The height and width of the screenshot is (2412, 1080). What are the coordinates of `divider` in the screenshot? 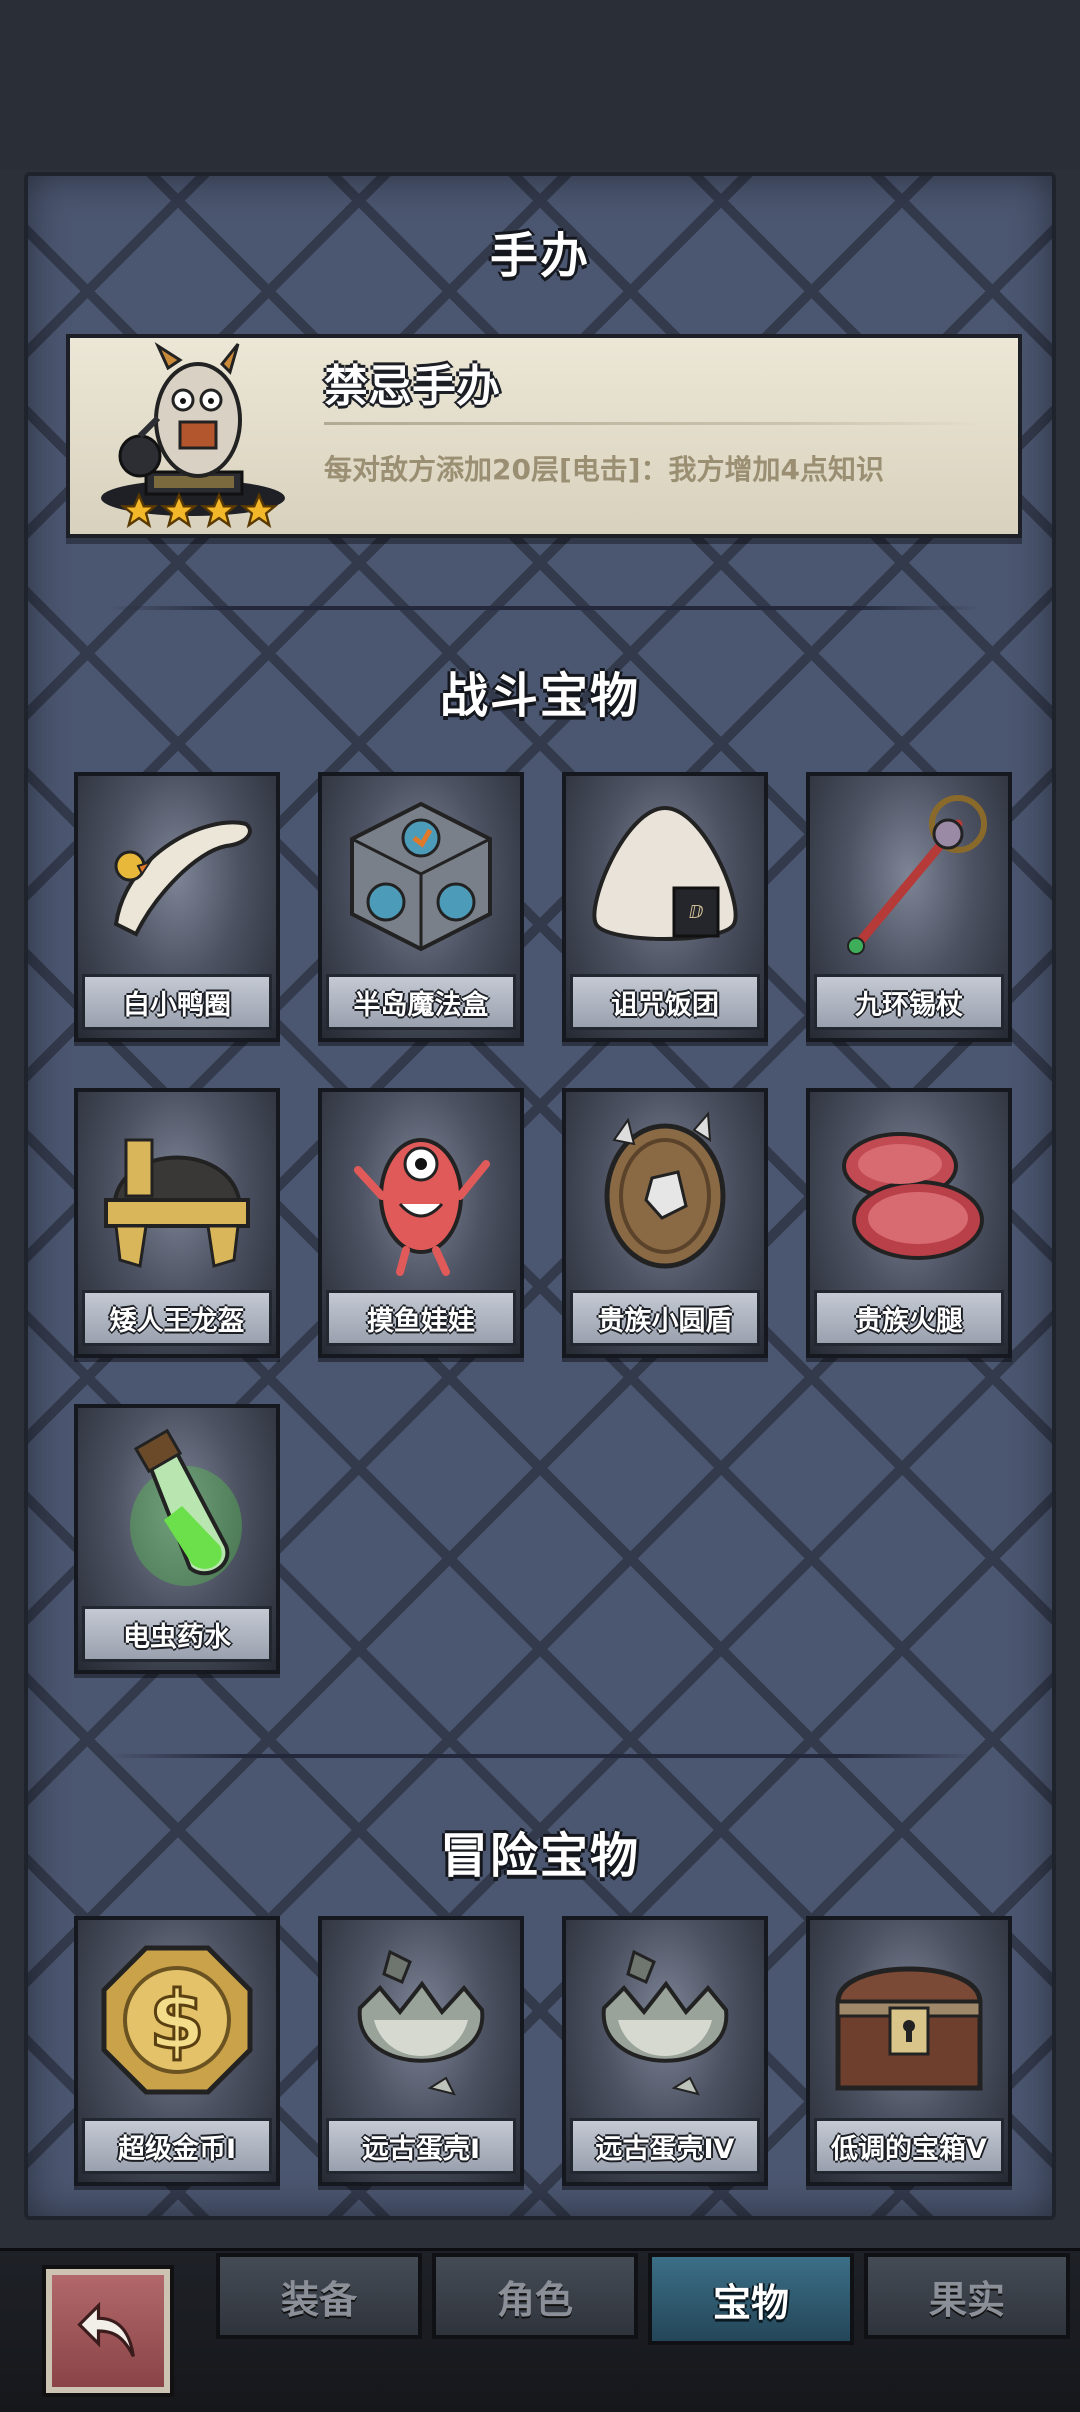 It's located at (654, 423).